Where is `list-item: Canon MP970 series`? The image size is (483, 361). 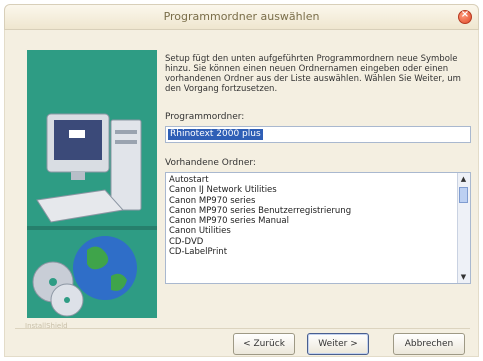
list-item: Canon MP970 series is located at coordinates (318, 201).